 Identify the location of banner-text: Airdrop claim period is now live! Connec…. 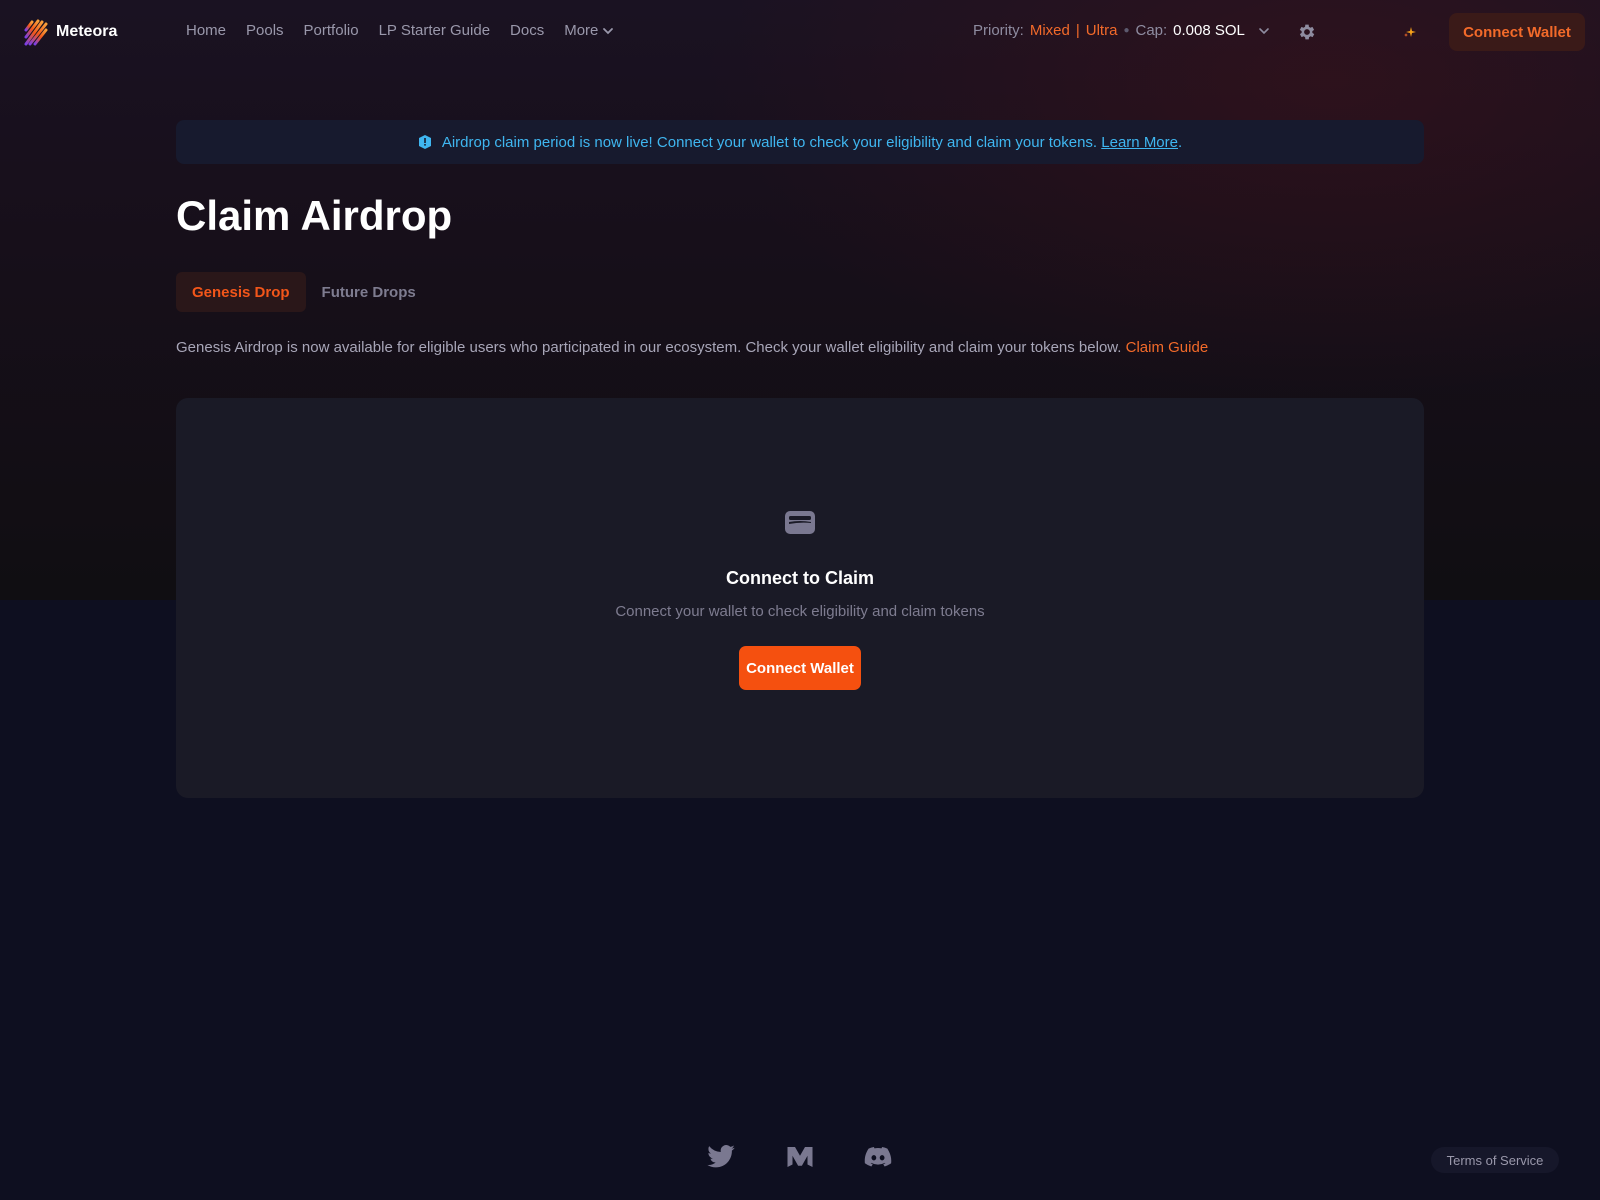
(769, 142).